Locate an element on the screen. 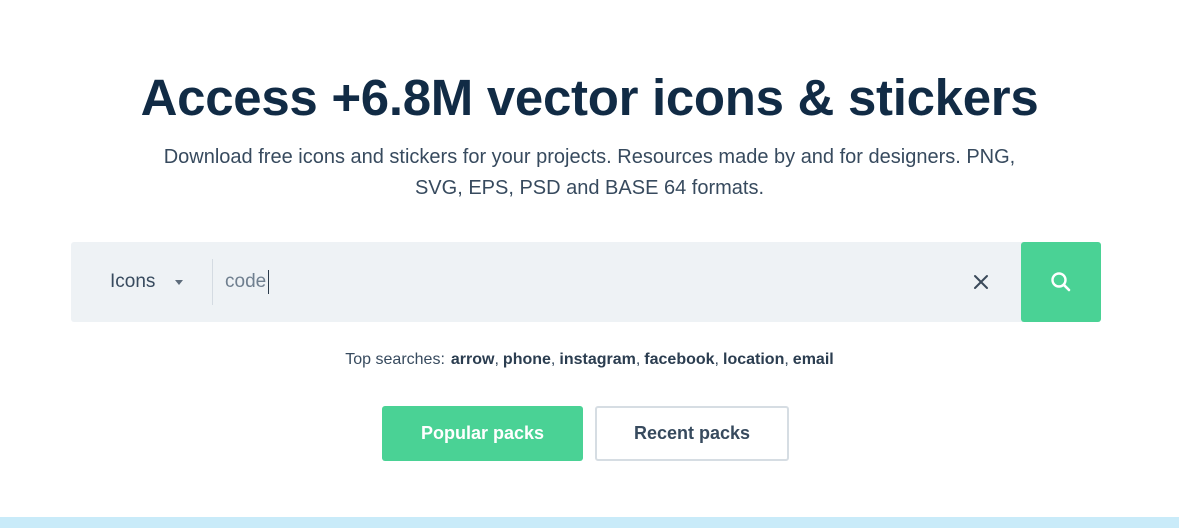 Image resolution: width=1179 pixels, height=528 pixels. search-button is located at coordinates (1061, 282).